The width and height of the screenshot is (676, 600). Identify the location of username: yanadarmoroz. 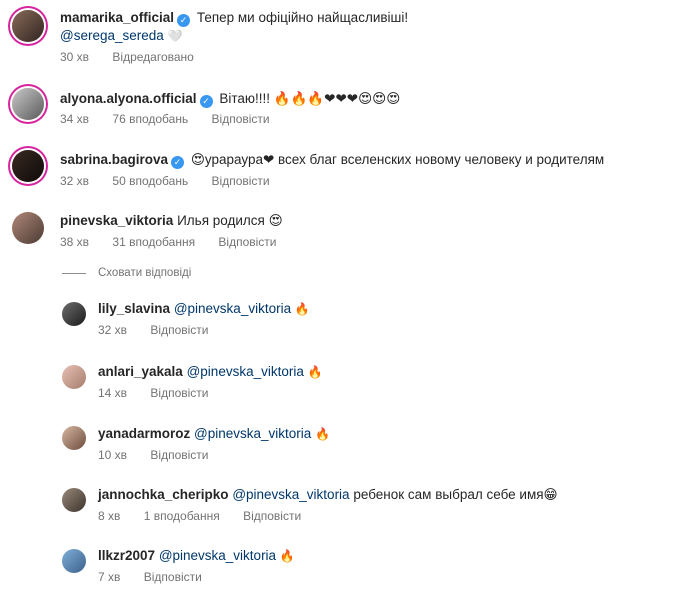
(144, 433).